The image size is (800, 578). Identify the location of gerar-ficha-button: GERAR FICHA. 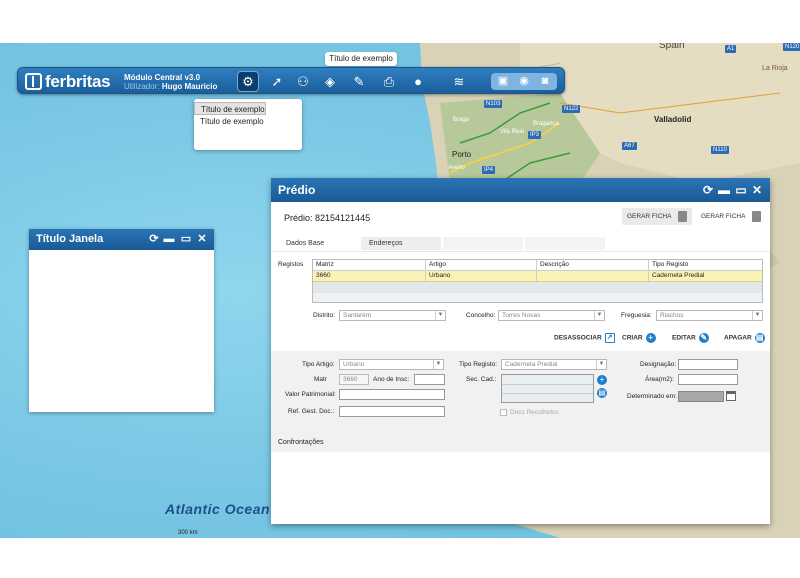
(657, 216).